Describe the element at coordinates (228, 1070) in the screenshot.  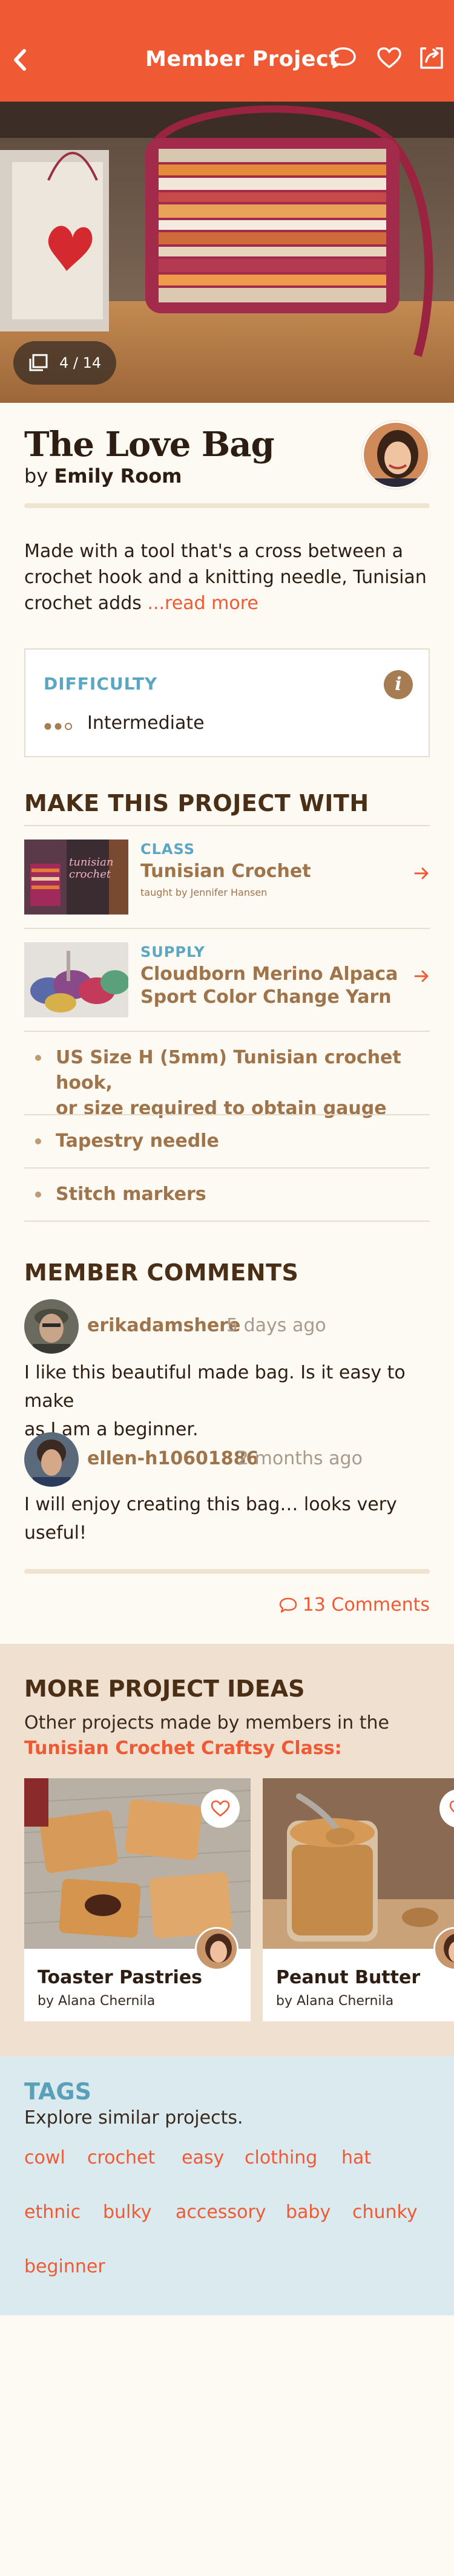
I see `bullet-line: US Size H (5mm) Tunisian crochet hook,` at that location.